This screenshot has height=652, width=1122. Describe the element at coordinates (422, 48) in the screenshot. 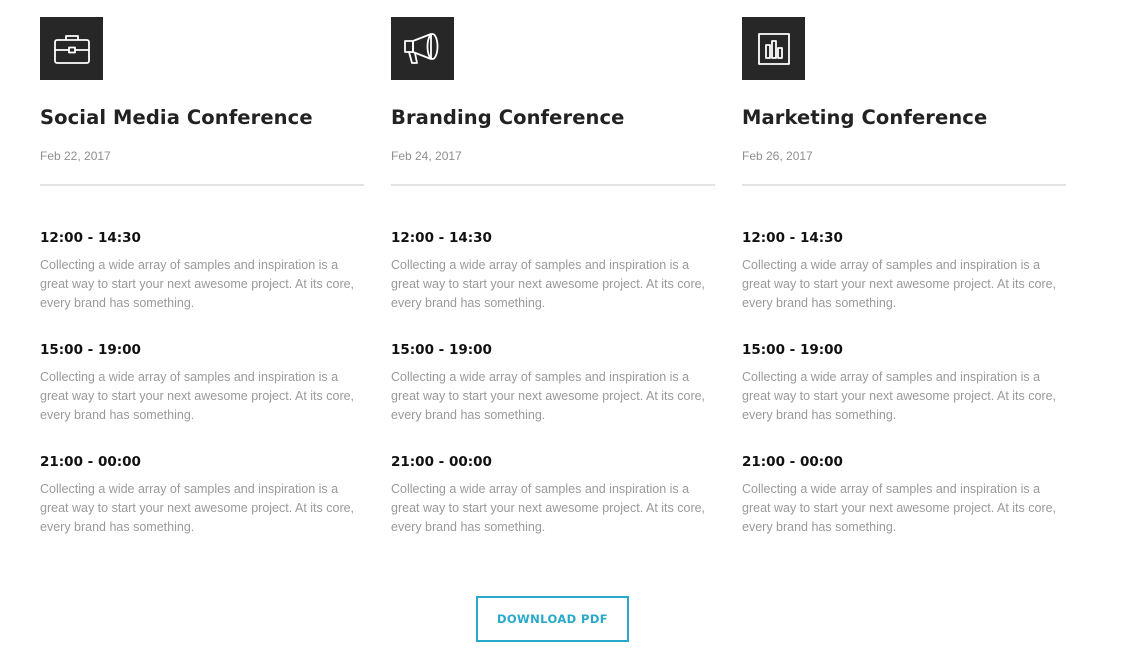

I see `megaphone-icon` at that location.